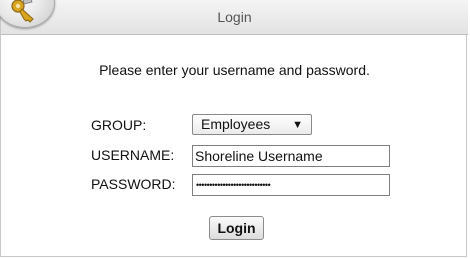 The height and width of the screenshot is (259, 470). I want to click on password-input: ••••••••••••••••••••••••••••, so click(291, 185).